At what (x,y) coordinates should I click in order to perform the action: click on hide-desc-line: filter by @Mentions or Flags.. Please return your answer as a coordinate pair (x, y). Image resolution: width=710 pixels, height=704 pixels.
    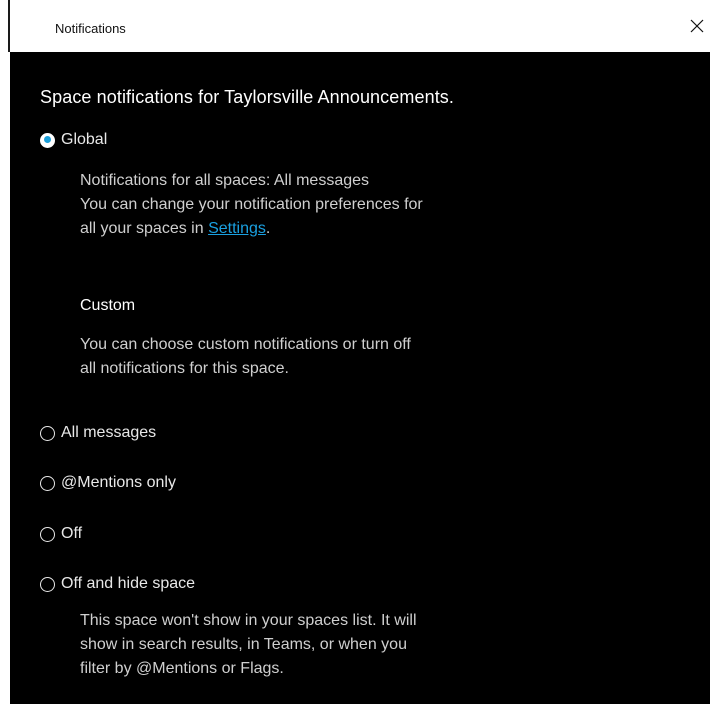
    Looking at the image, I should click on (182, 668).